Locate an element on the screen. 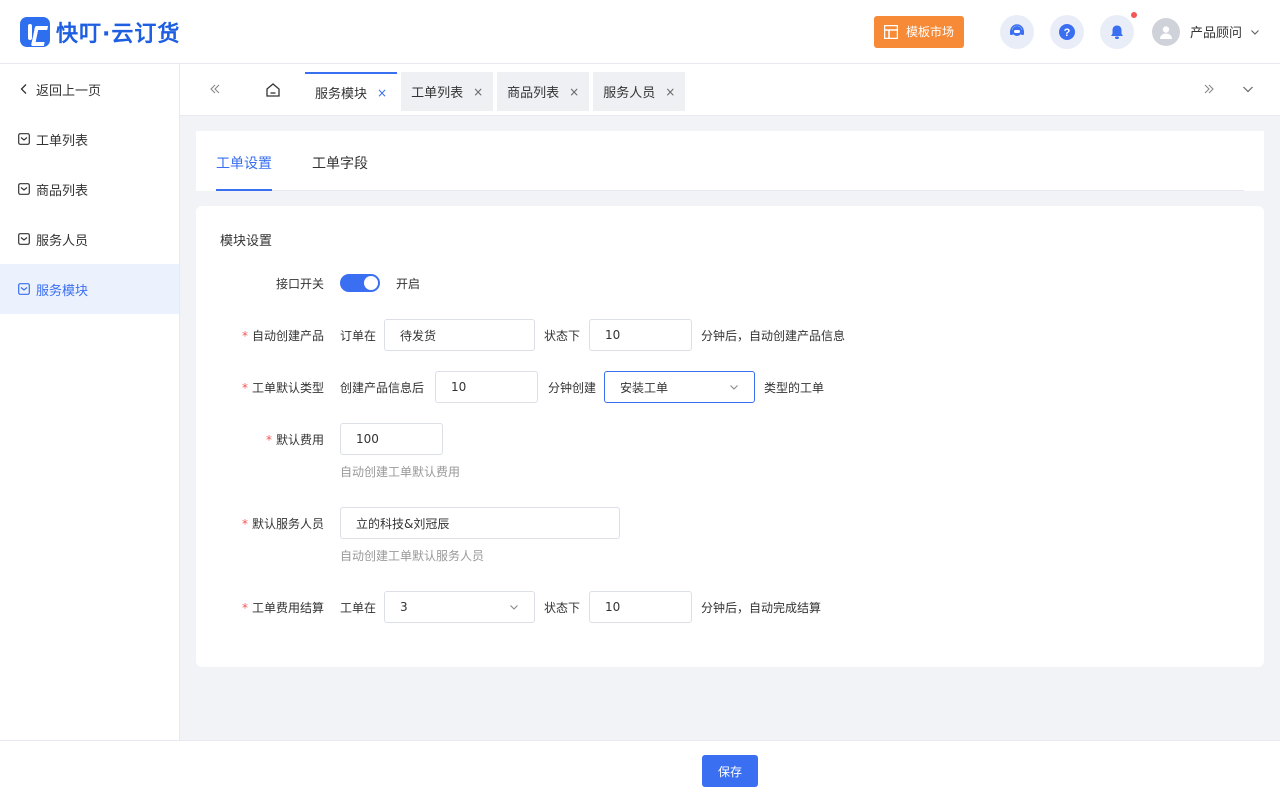 Image resolution: width=1280 pixels, height=800 pixels. help-icon: ? is located at coordinates (1066, 31).